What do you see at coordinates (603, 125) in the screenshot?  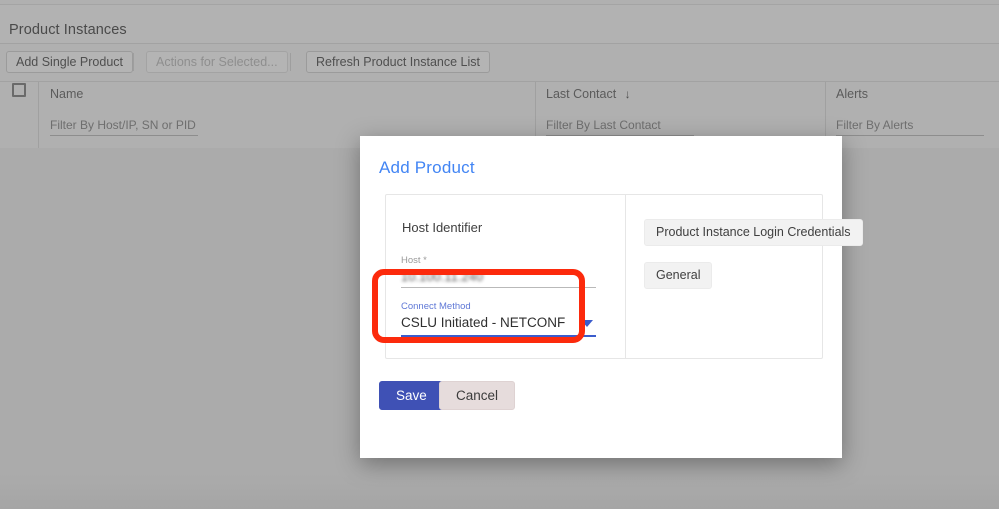 I see `filter-last-contact-placeholder: Filter By Last Contact` at bounding box center [603, 125].